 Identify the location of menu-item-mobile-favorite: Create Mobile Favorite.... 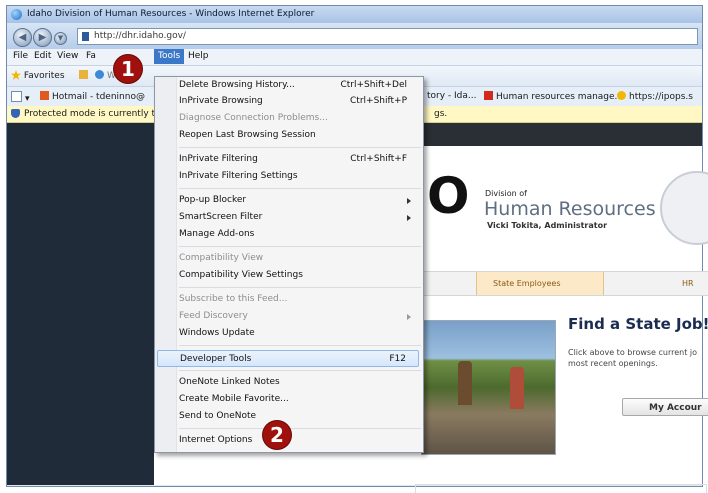
(299, 399).